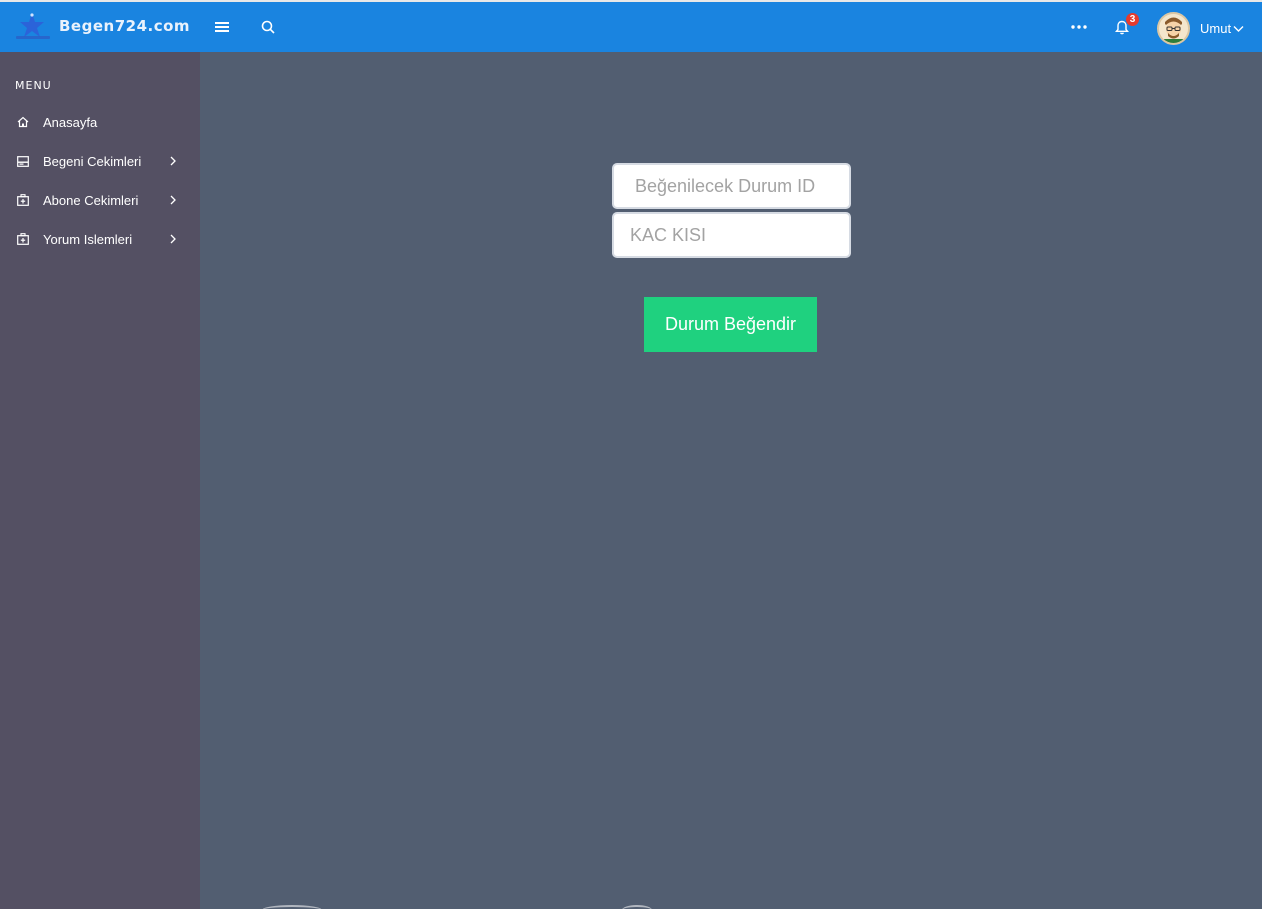 The height and width of the screenshot is (909, 1262). What do you see at coordinates (1173, 28) in the screenshot?
I see `avatar-icon` at bounding box center [1173, 28].